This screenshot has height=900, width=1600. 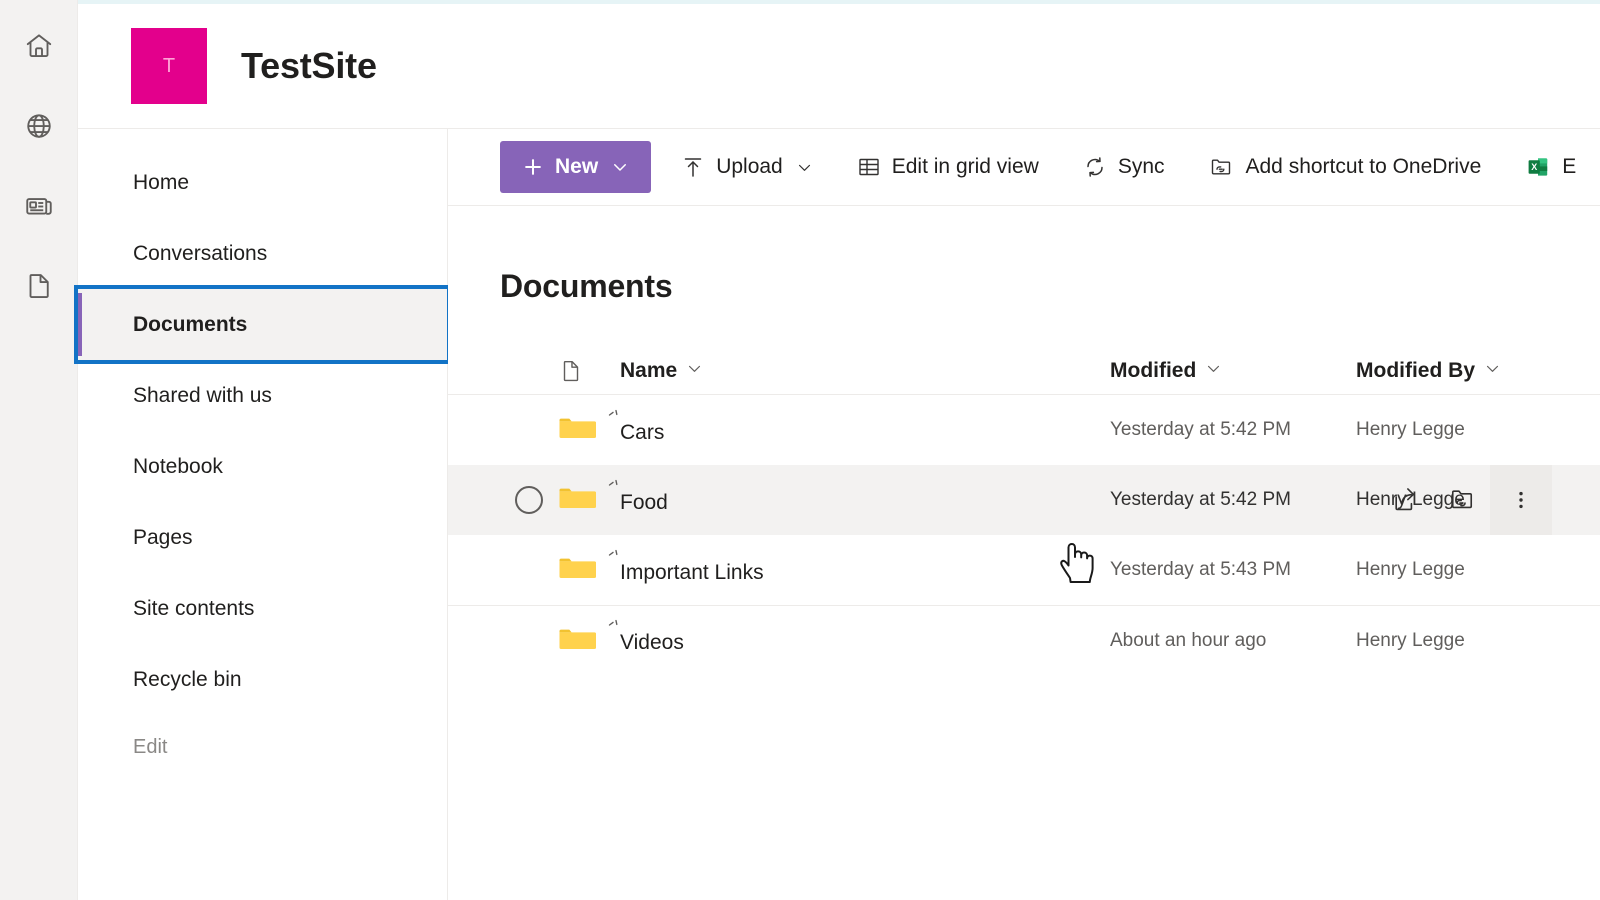 What do you see at coordinates (1534, 167) in the screenshot?
I see `svg-text: X` at bounding box center [1534, 167].